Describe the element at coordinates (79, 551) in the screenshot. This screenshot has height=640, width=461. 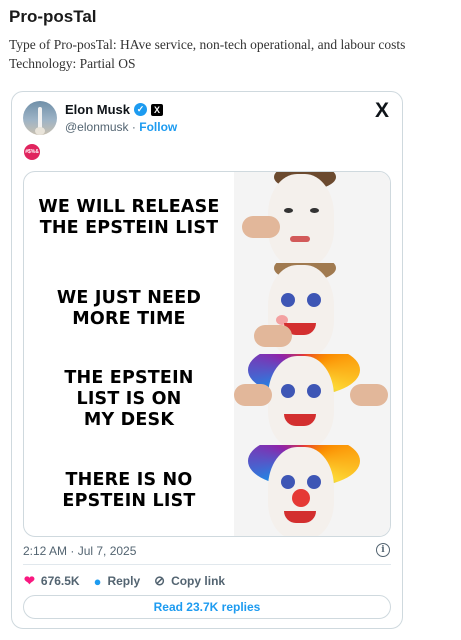
I see `tweet-timestamp: 2:12 AM · Jul 7, 2025` at that location.